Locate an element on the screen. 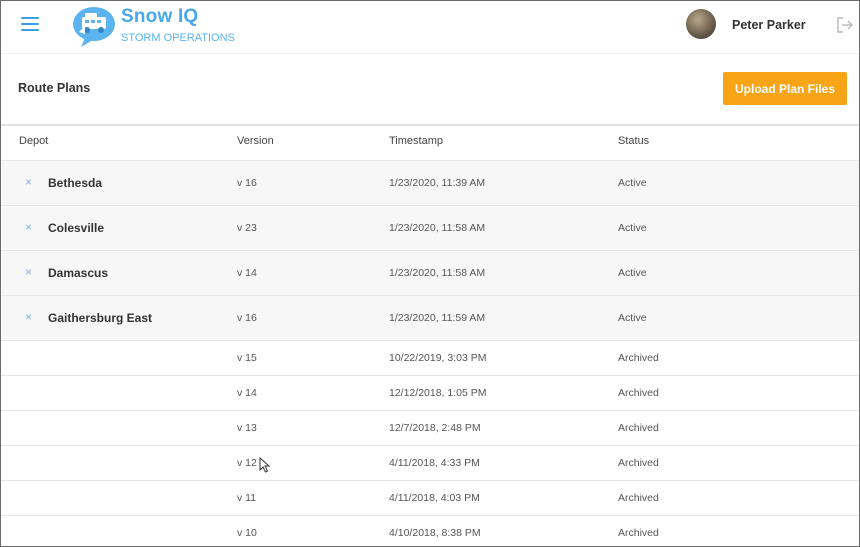 Image resolution: width=860 pixels, height=547 pixels. timestamp-cell: 12/12/2018, 1:05 PM is located at coordinates (438, 393).